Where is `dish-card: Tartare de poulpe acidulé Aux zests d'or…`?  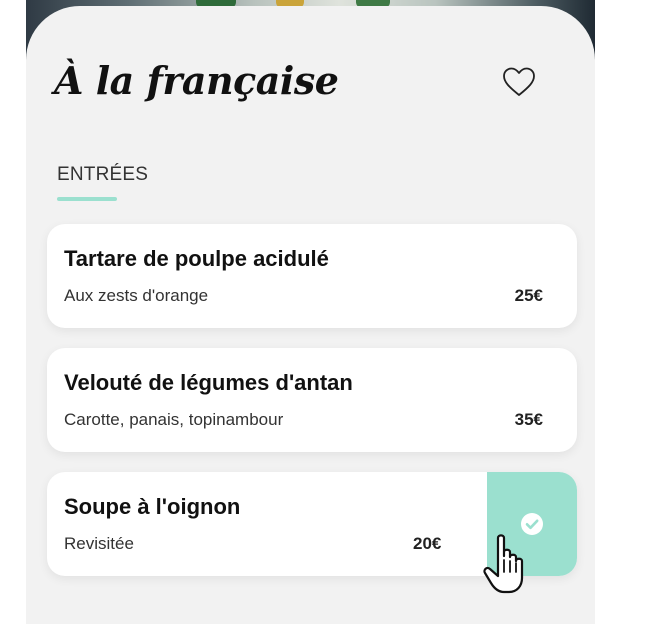 dish-card: Tartare de poulpe acidulé Aux zests d'or… is located at coordinates (312, 276).